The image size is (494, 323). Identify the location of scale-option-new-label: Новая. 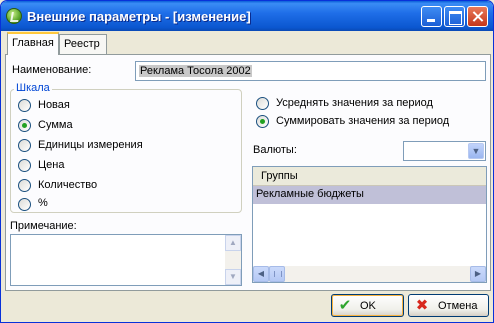
(54, 105).